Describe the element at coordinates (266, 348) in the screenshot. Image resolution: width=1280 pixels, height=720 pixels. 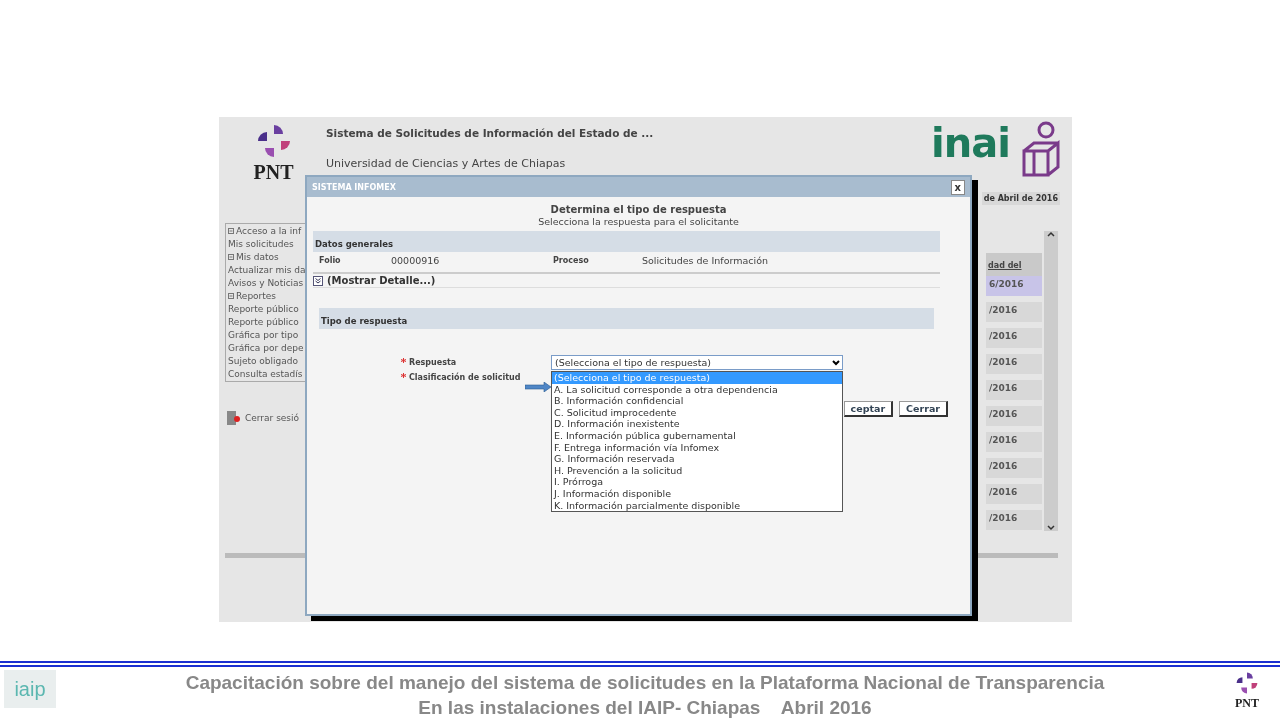
I see `menu-item: Gráfica por depe` at that location.